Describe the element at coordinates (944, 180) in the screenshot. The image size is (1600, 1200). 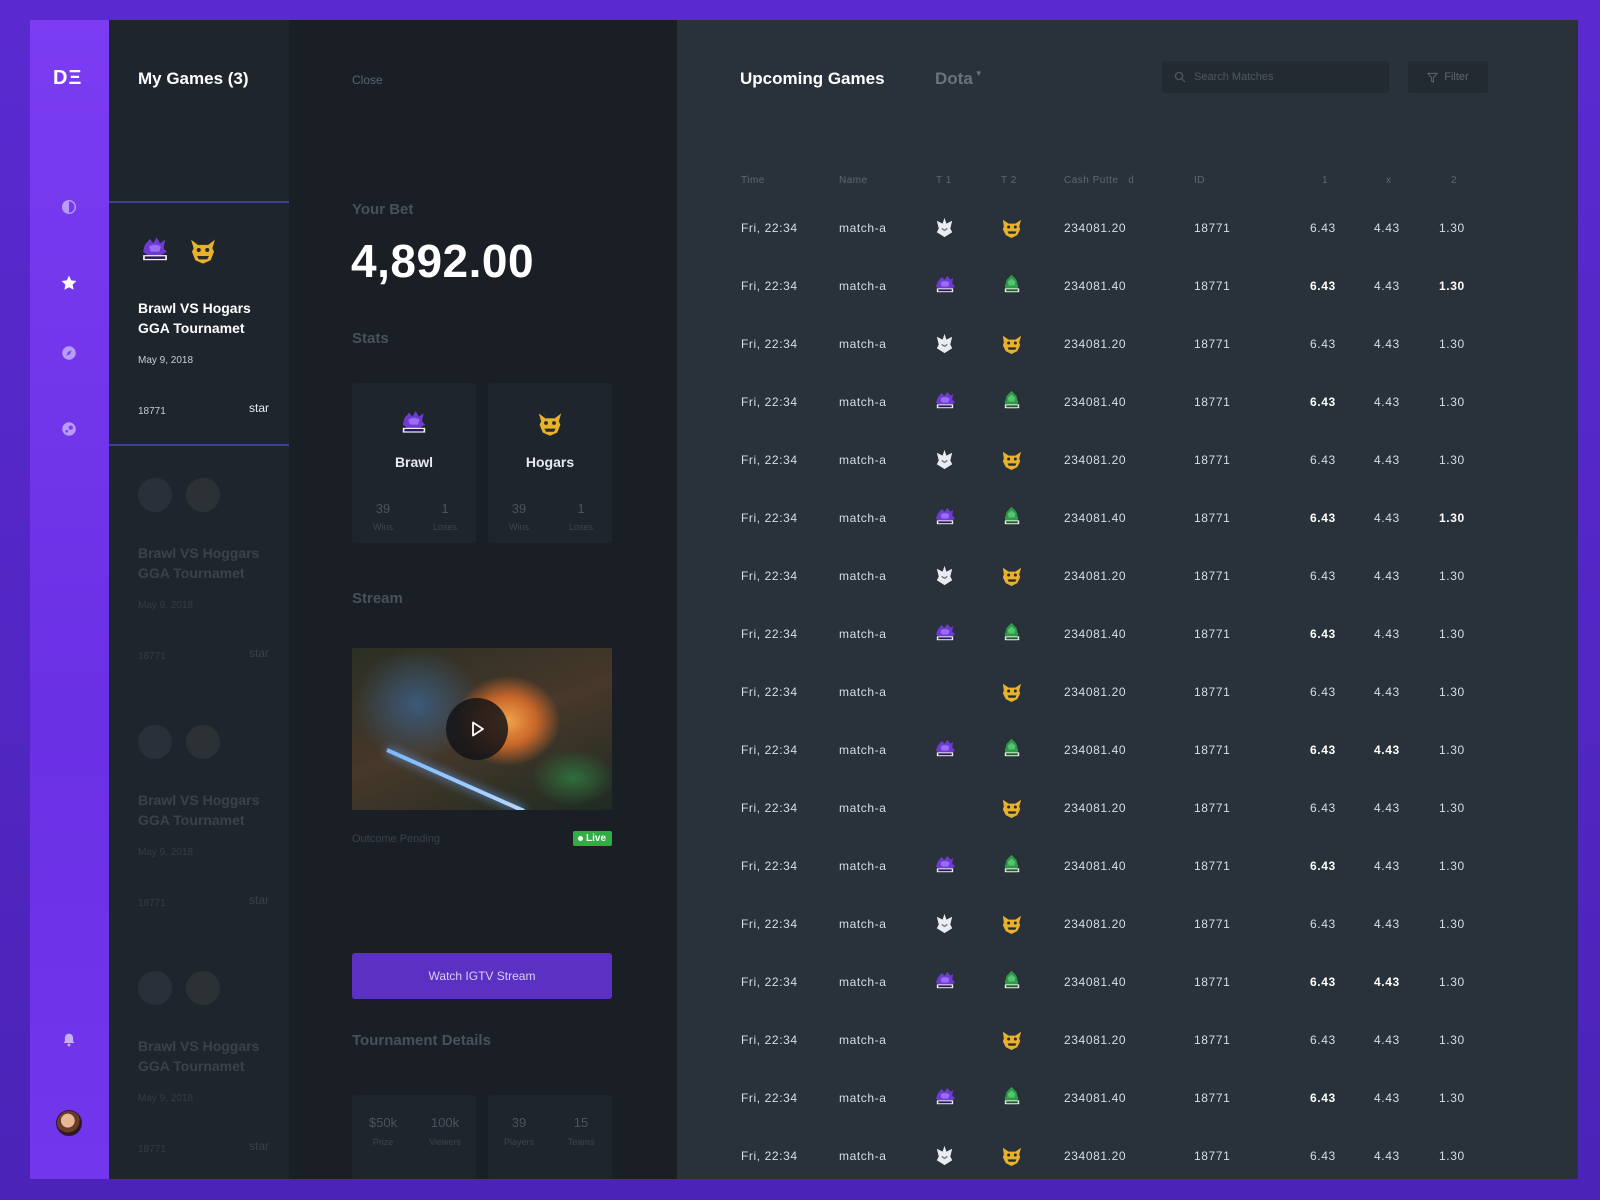
I see `col-team1: T 1` at that location.